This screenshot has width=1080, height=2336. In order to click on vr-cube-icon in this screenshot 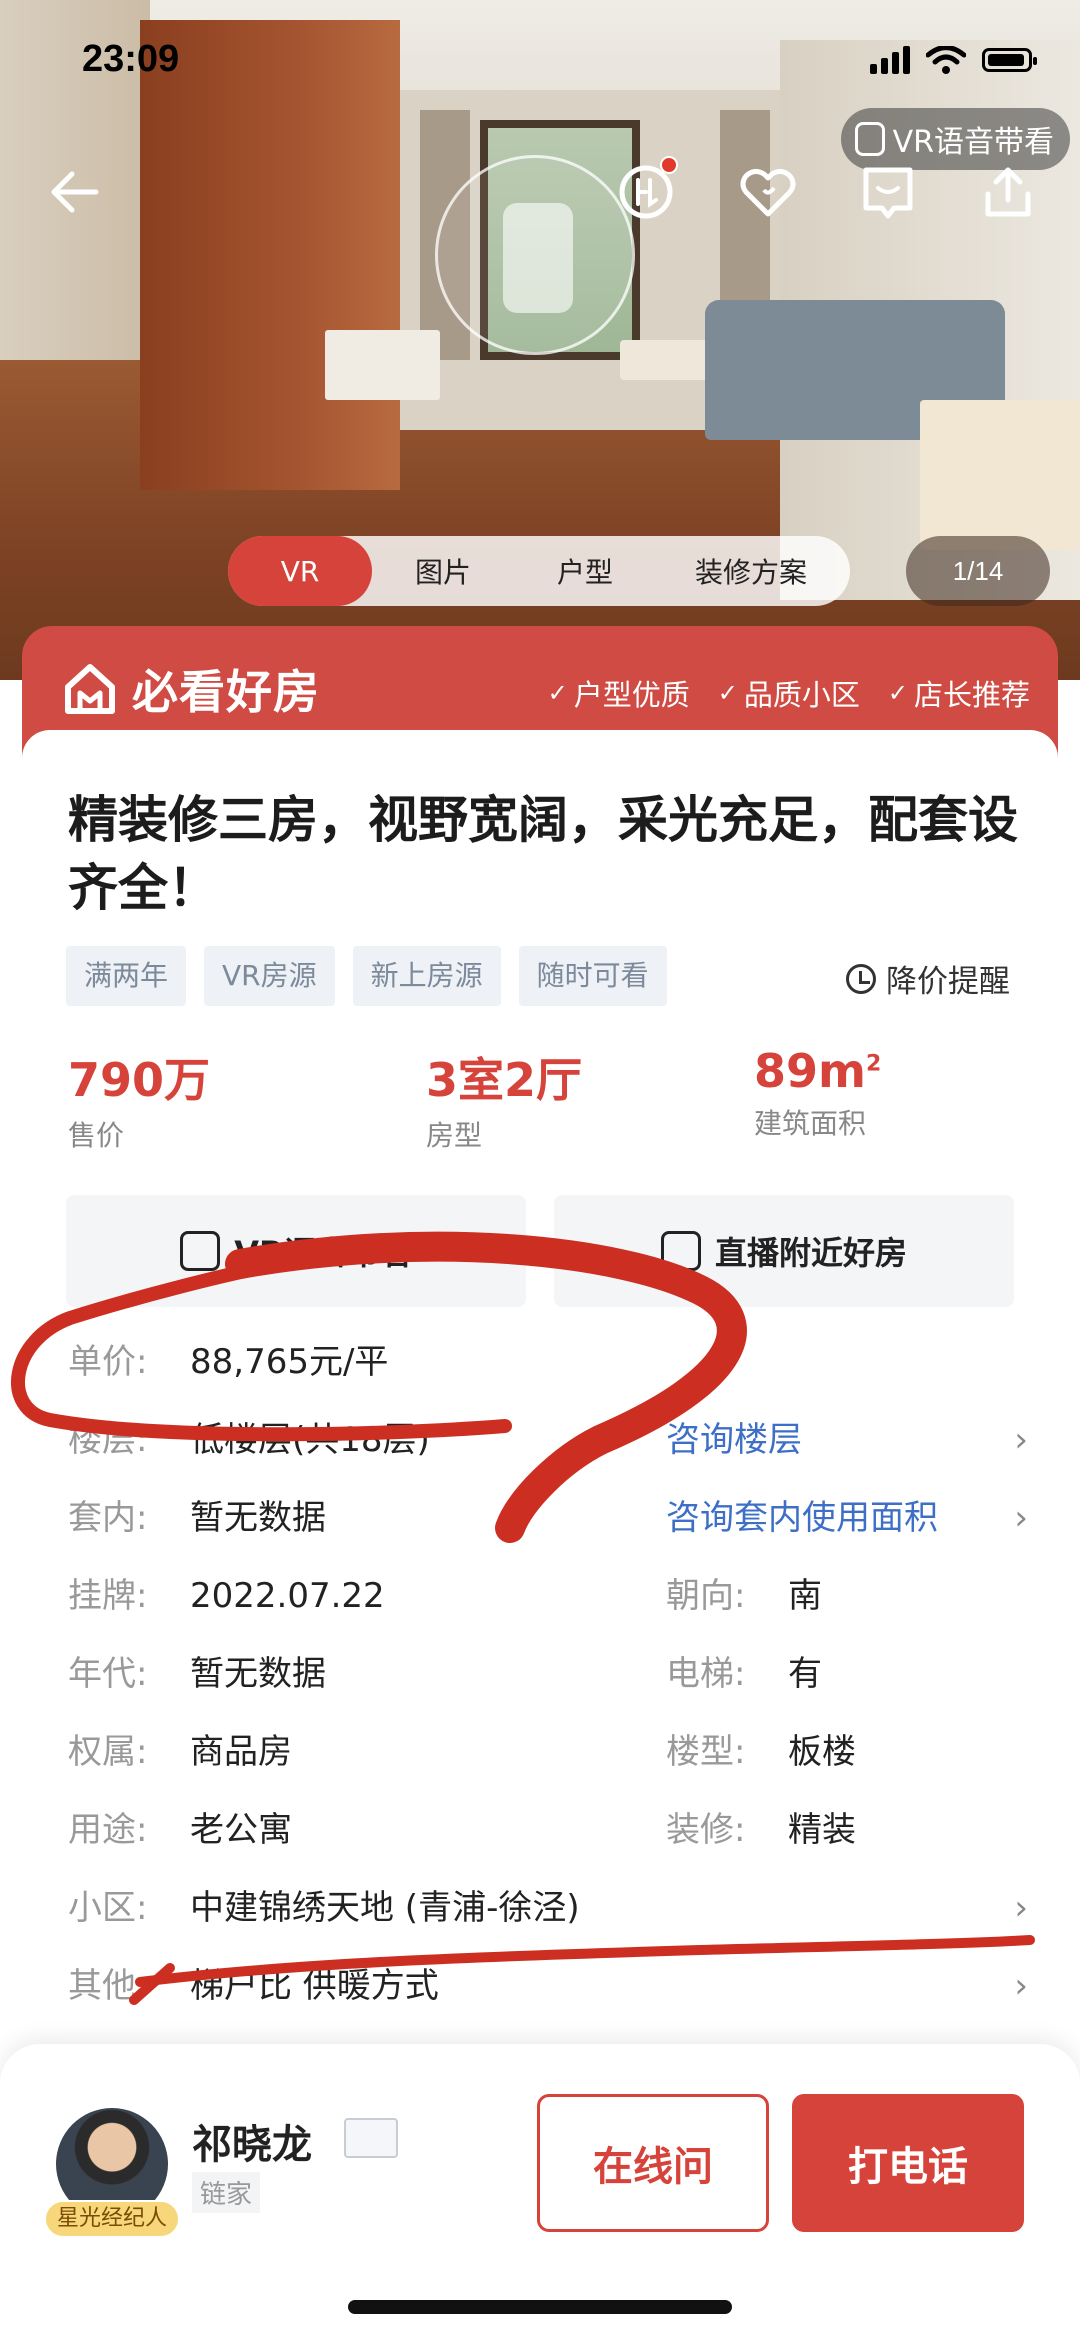, I will do `click(200, 1251)`.